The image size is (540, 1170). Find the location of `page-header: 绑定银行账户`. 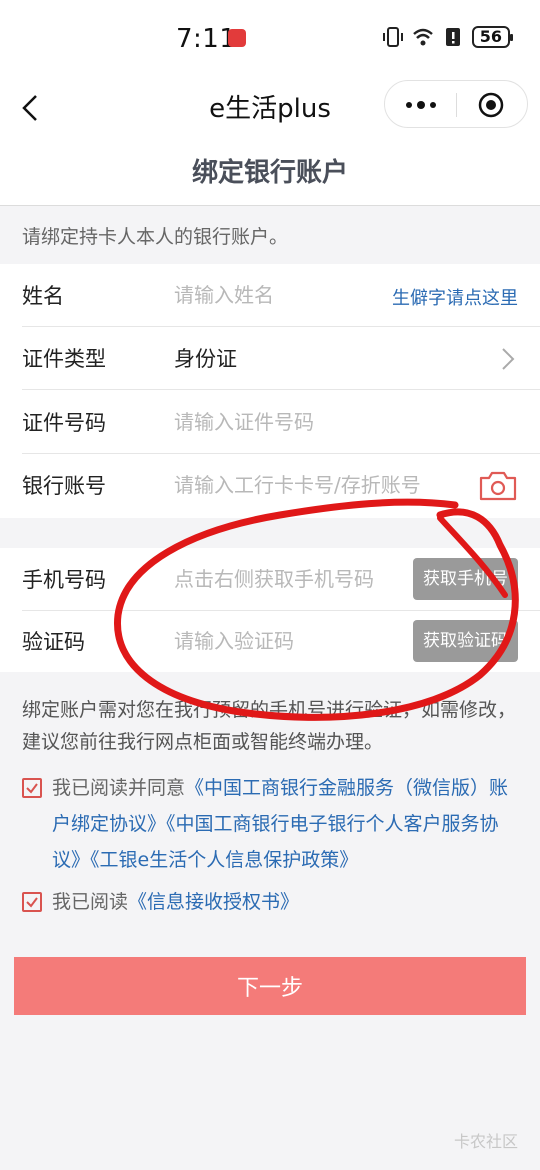

page-header: 绑定银行账户 is located at coordinates (270, 173).